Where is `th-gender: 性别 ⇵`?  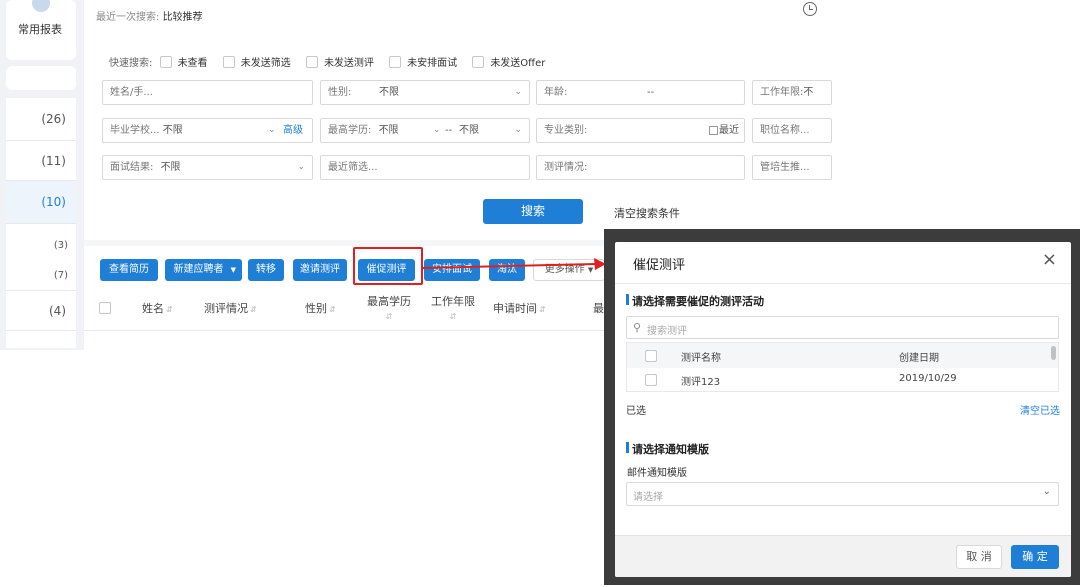 th-gender: 性别 ⇵ is located at coordinates (320, 308).